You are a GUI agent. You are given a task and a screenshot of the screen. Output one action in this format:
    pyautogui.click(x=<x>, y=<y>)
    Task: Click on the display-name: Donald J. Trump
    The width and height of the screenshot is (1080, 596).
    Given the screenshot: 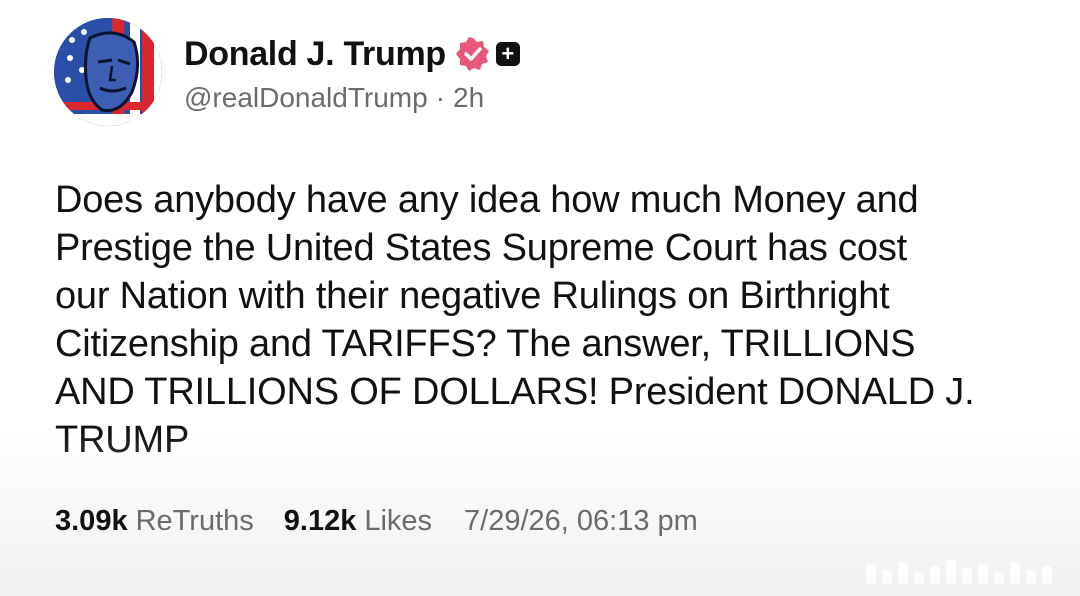 What is the action you would take?
    pyautogui.click(x=315, y=54)
    